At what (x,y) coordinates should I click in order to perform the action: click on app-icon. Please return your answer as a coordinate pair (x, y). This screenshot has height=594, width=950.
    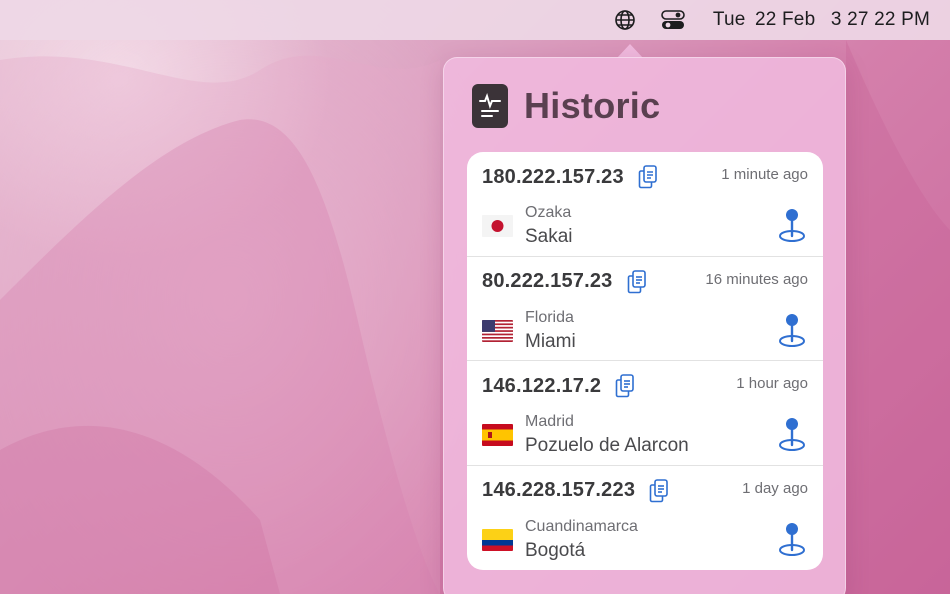
    Looking at the image, I should click on (490, 106).